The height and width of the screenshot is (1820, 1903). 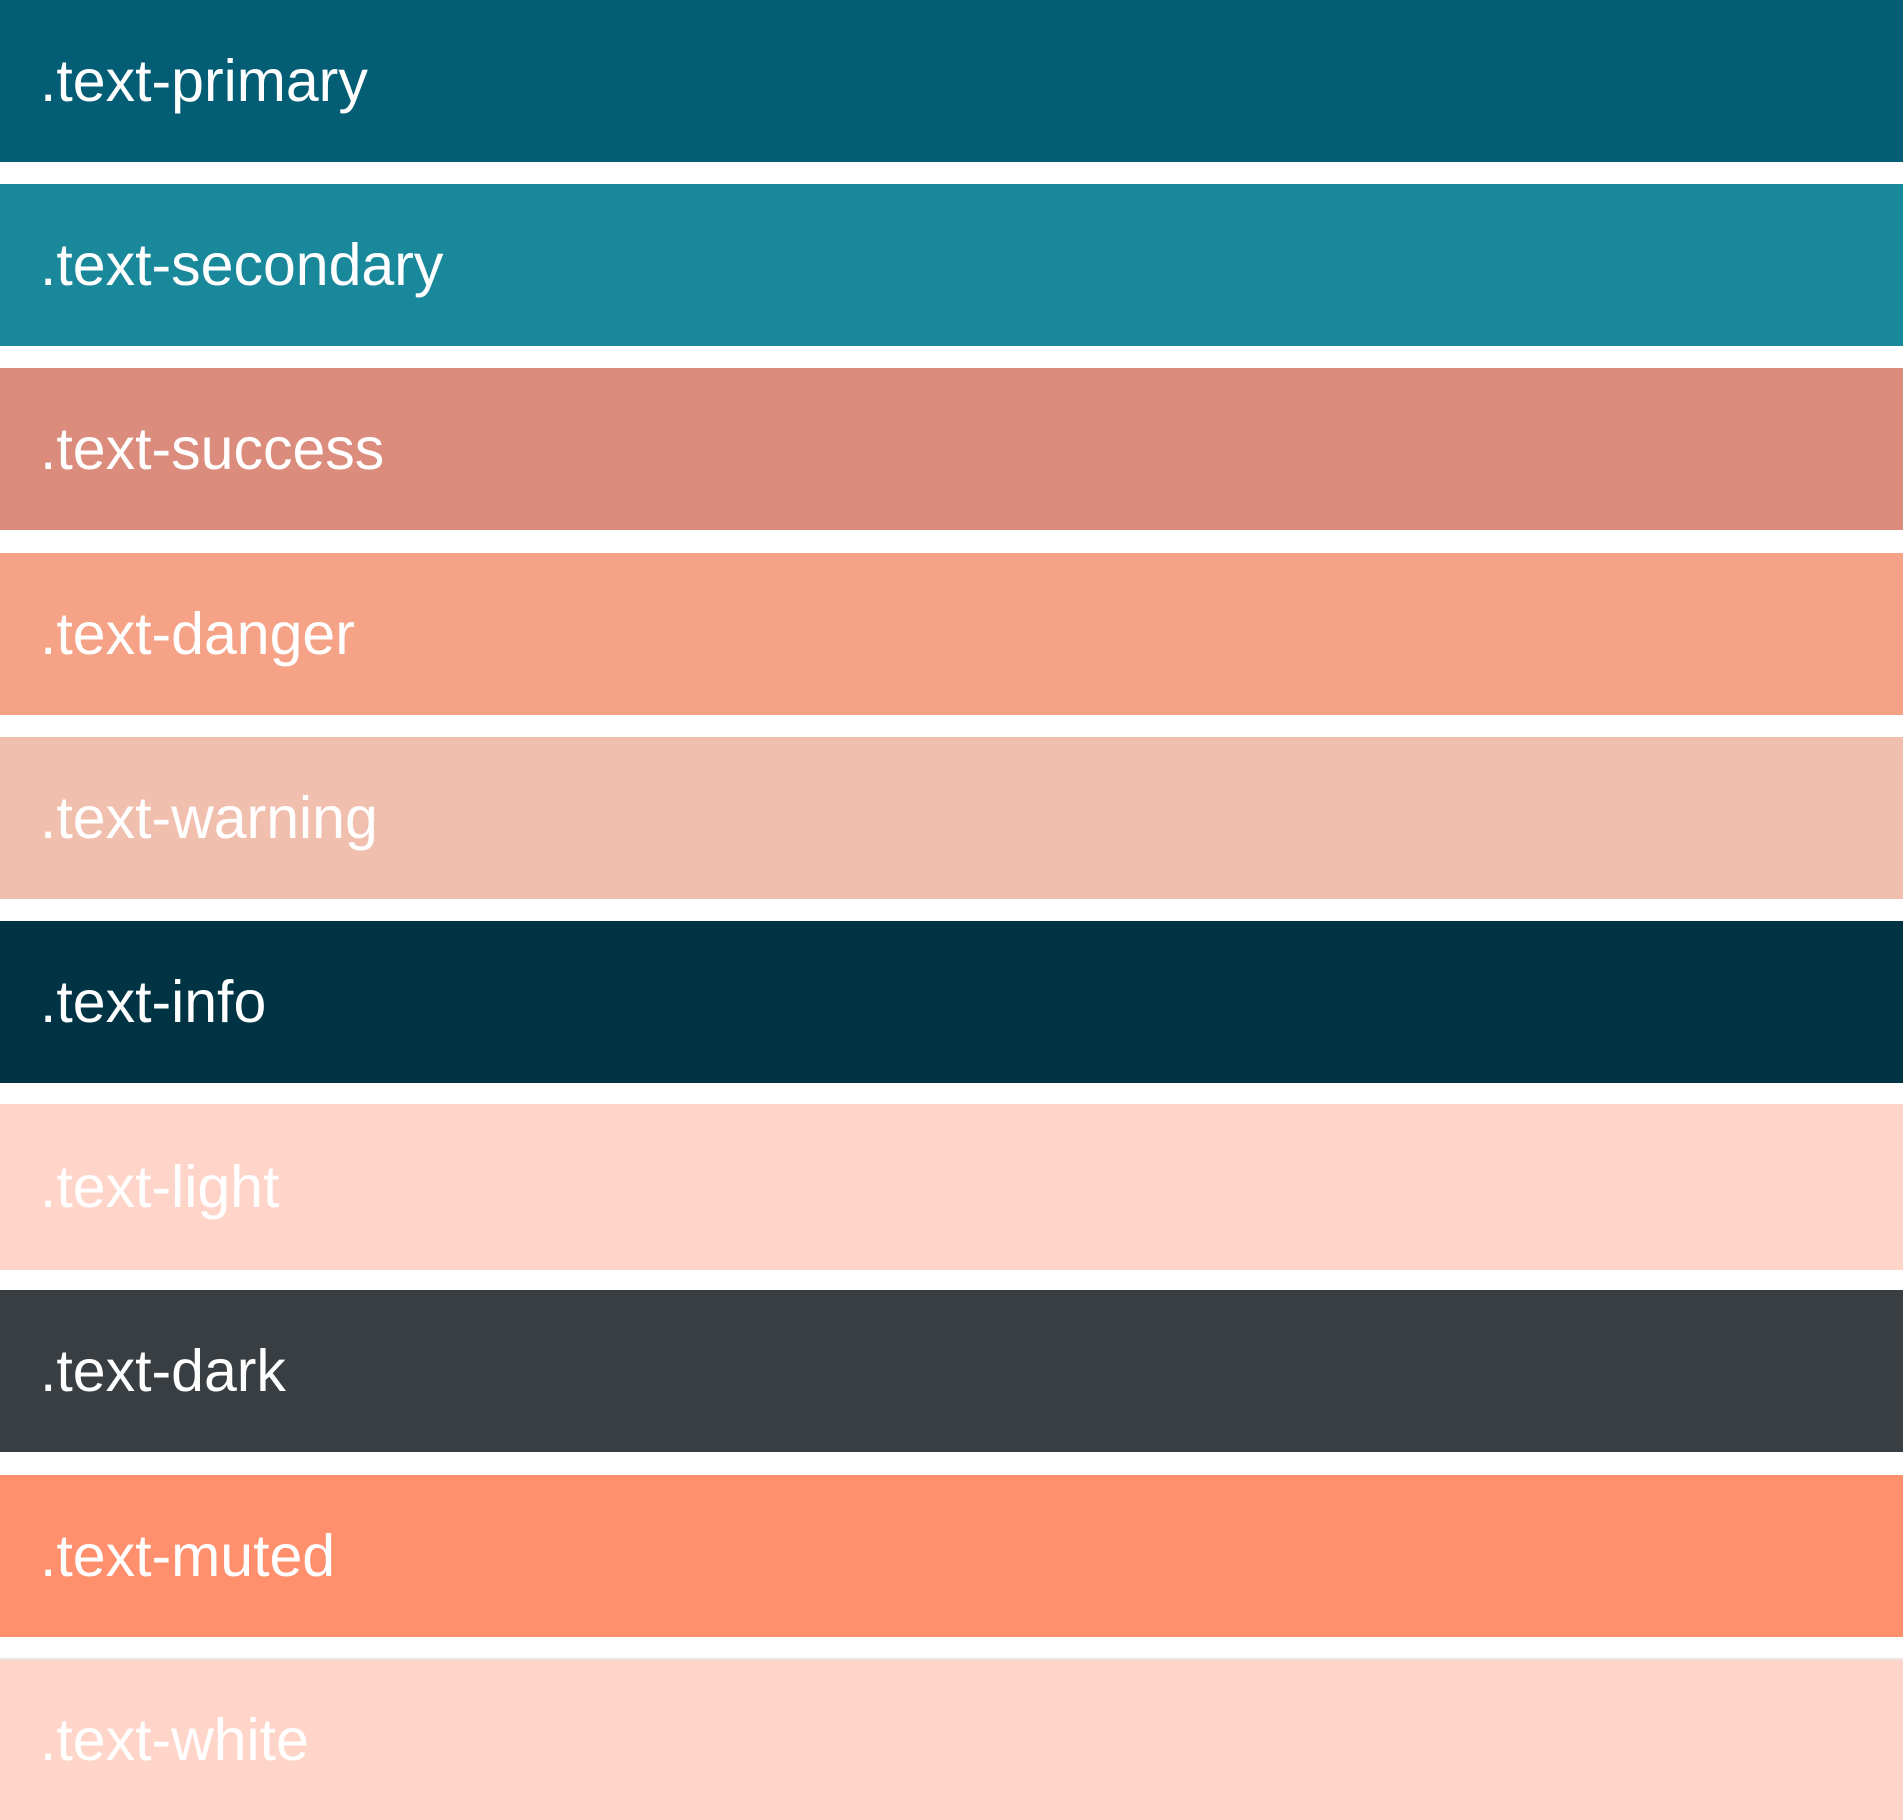 I want to click on swatch-label: .text-success, so click(x=212, y=448).